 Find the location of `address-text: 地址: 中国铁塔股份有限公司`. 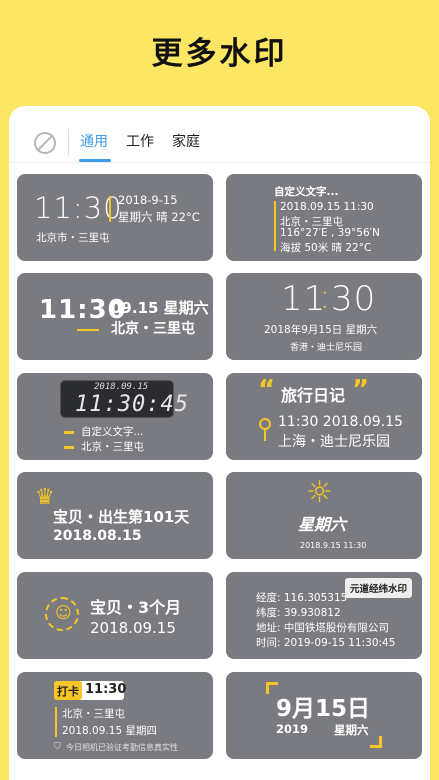

address-text: 地址: 中国铁塔股份有限公司 is located at coordinates (322, 628).